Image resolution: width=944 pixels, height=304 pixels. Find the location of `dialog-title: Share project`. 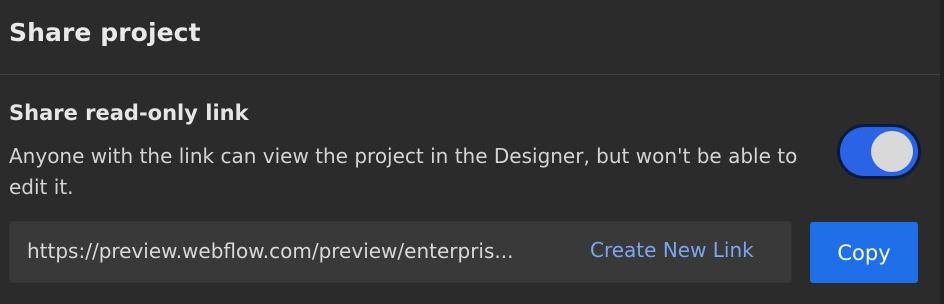

dialog-title: Share project is located at coordinates (105, 32).